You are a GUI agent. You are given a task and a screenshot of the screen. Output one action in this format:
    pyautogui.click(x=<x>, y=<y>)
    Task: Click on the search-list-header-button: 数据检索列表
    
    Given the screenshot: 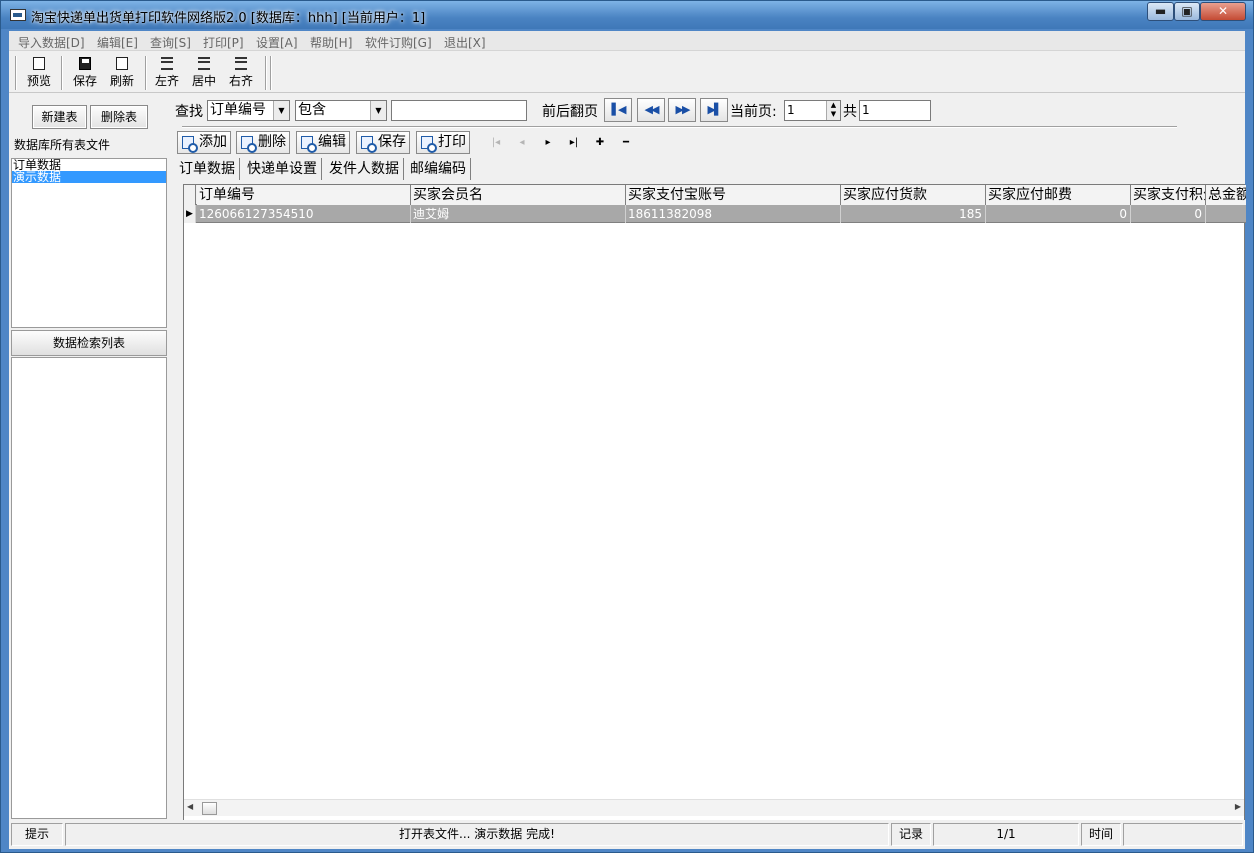 What is the action you would take?
    pyautogui.click(x=89, y=343)
    